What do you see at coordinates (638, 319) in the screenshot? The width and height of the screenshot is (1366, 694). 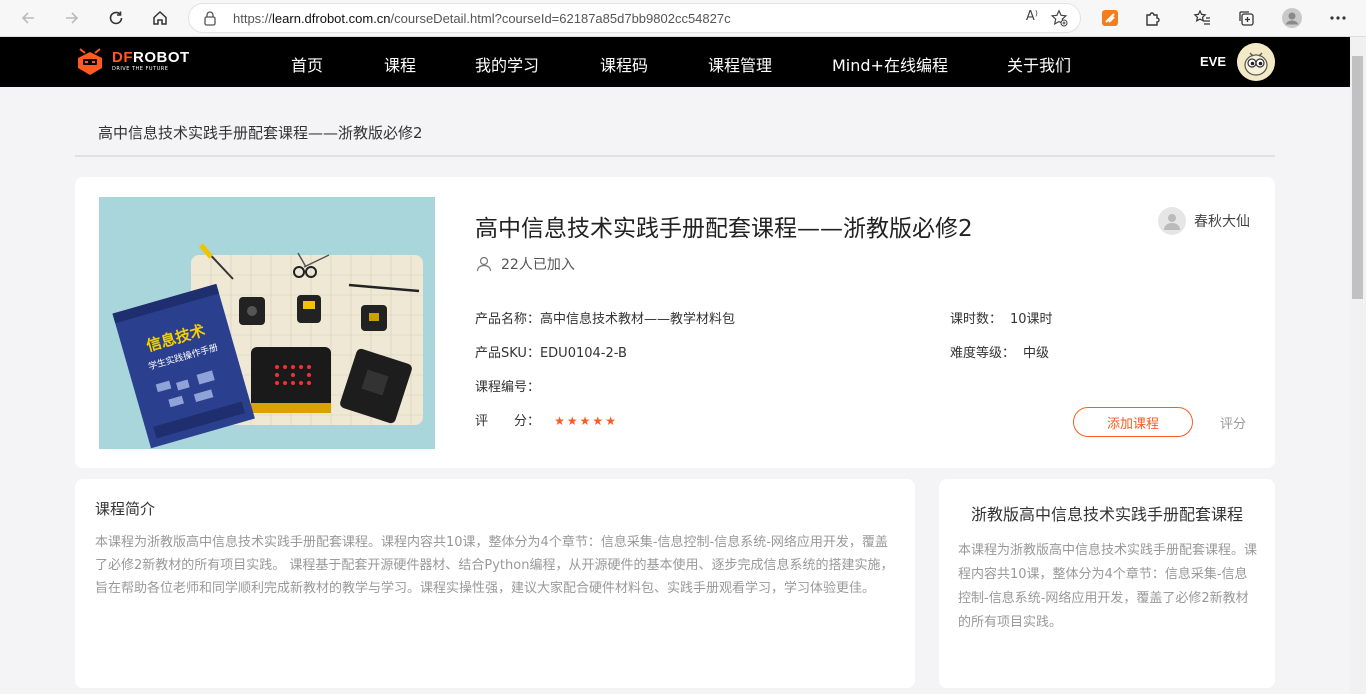 I see `product-name-value: 高中信息技术教材——教学材料包` at bounding box center [638, 319].